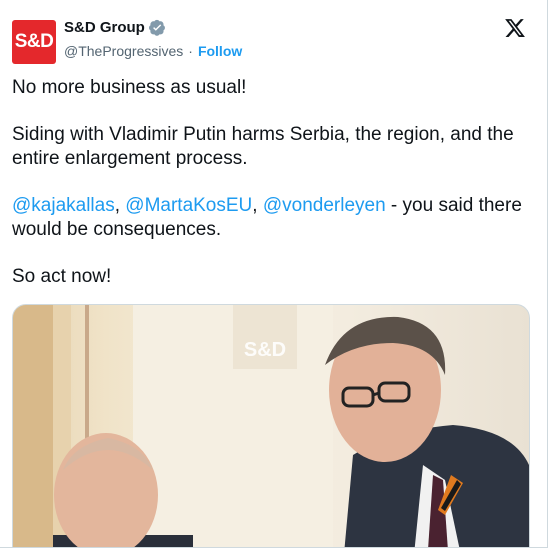  Describe the element at coordinates (156, 27) in the screenshot. I see `verified-badge-icon` at that location.